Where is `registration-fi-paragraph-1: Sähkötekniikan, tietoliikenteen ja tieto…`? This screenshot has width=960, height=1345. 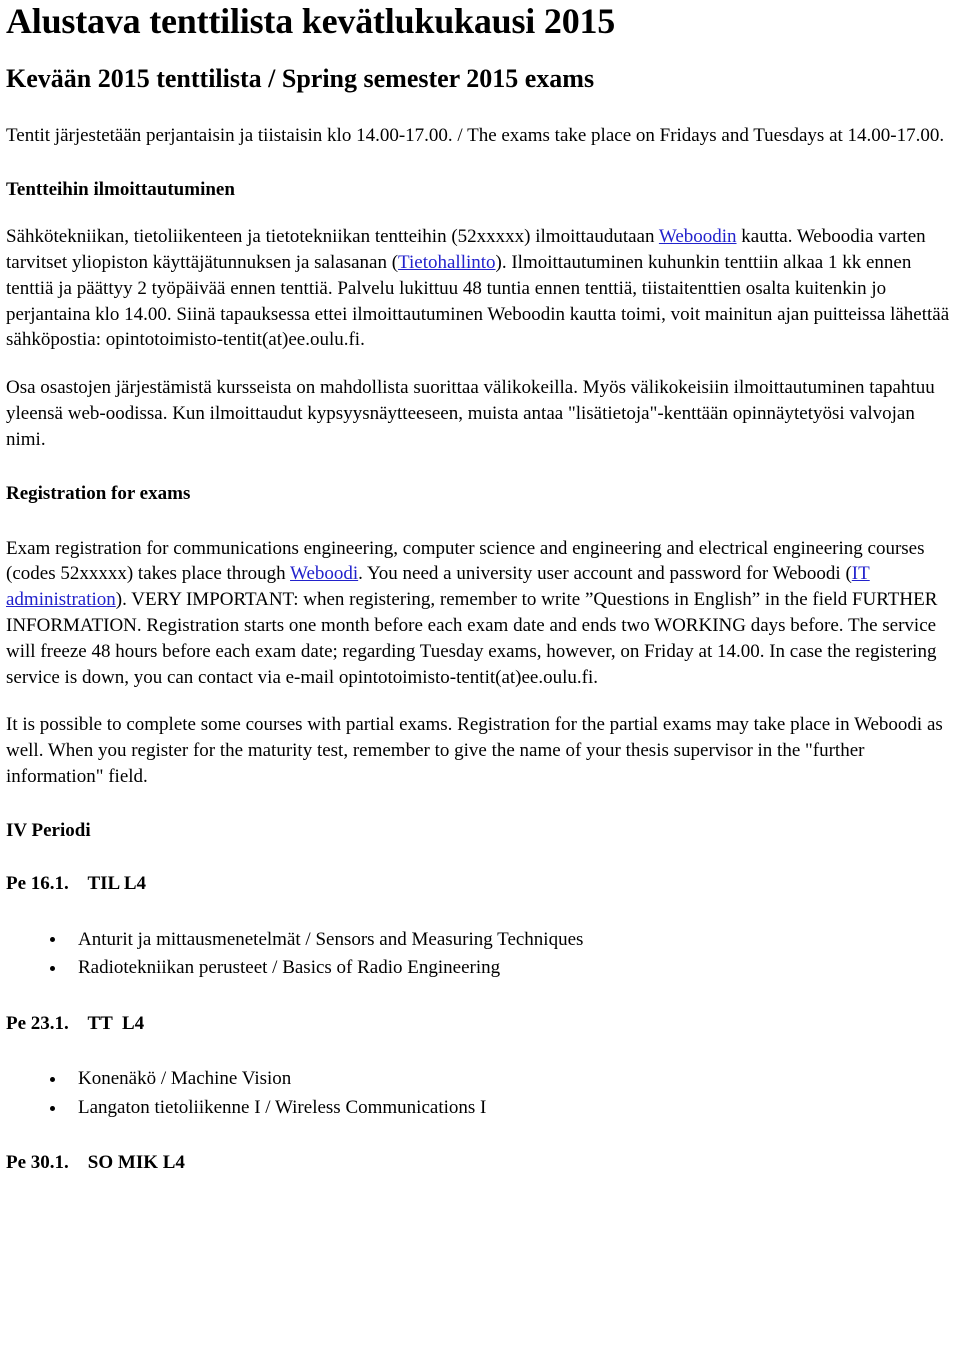 registration-fi-paragraph-1: Sähkötekniikan, tietoliikenteen ja tieto… is located at coordinates (478, 288).